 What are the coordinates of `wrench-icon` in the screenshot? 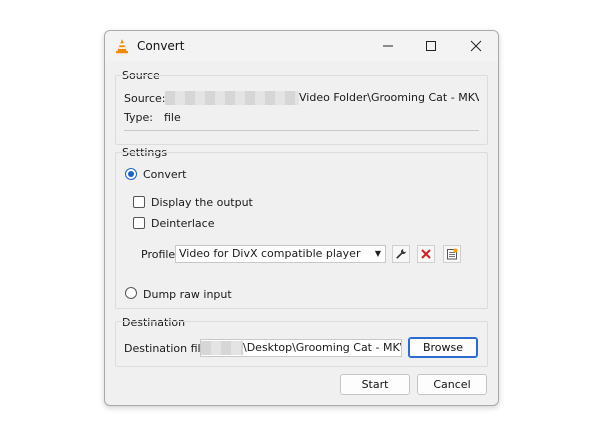 It's located at (401, 254).